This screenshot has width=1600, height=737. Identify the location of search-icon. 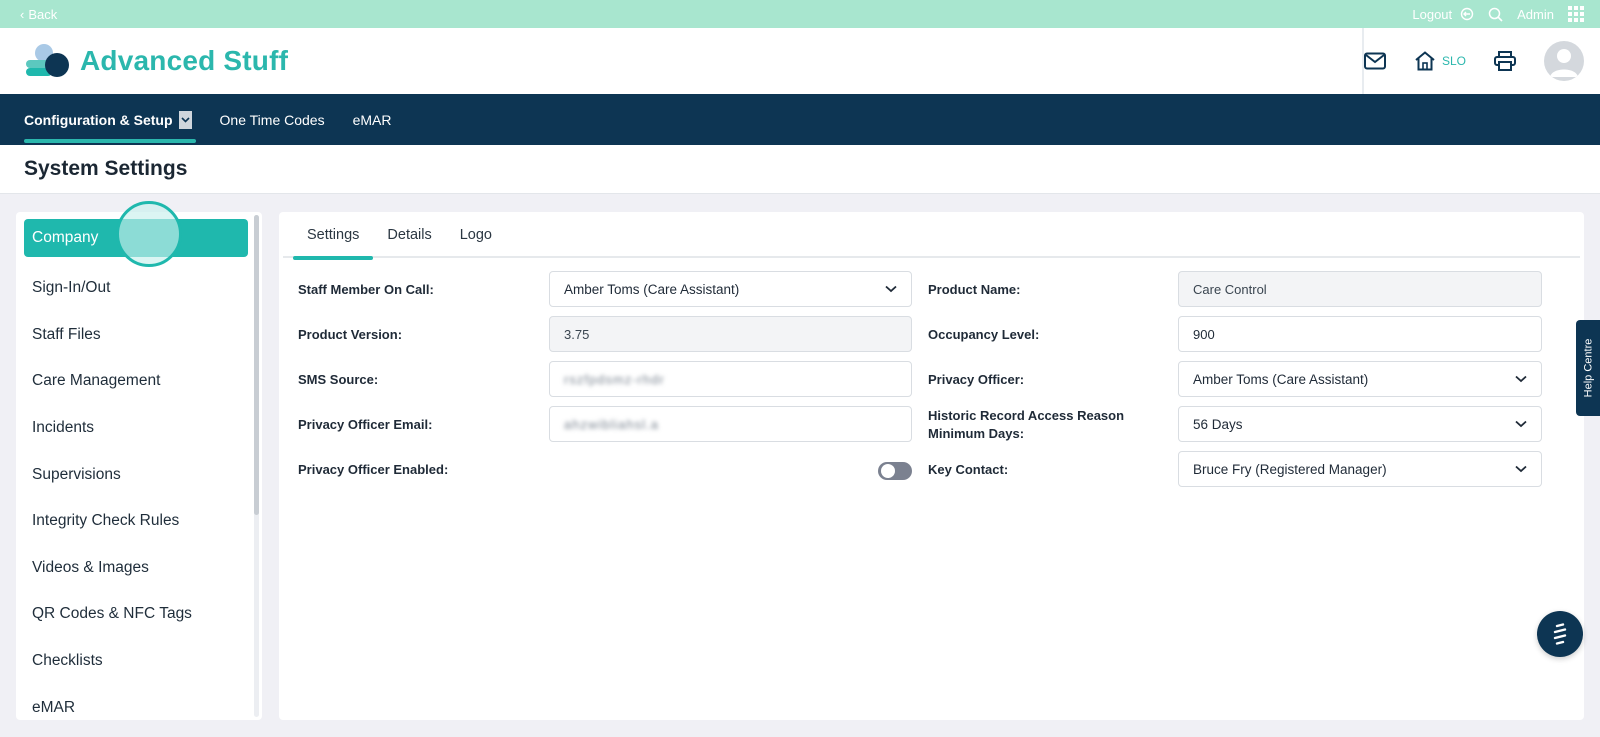
(1495, 14).